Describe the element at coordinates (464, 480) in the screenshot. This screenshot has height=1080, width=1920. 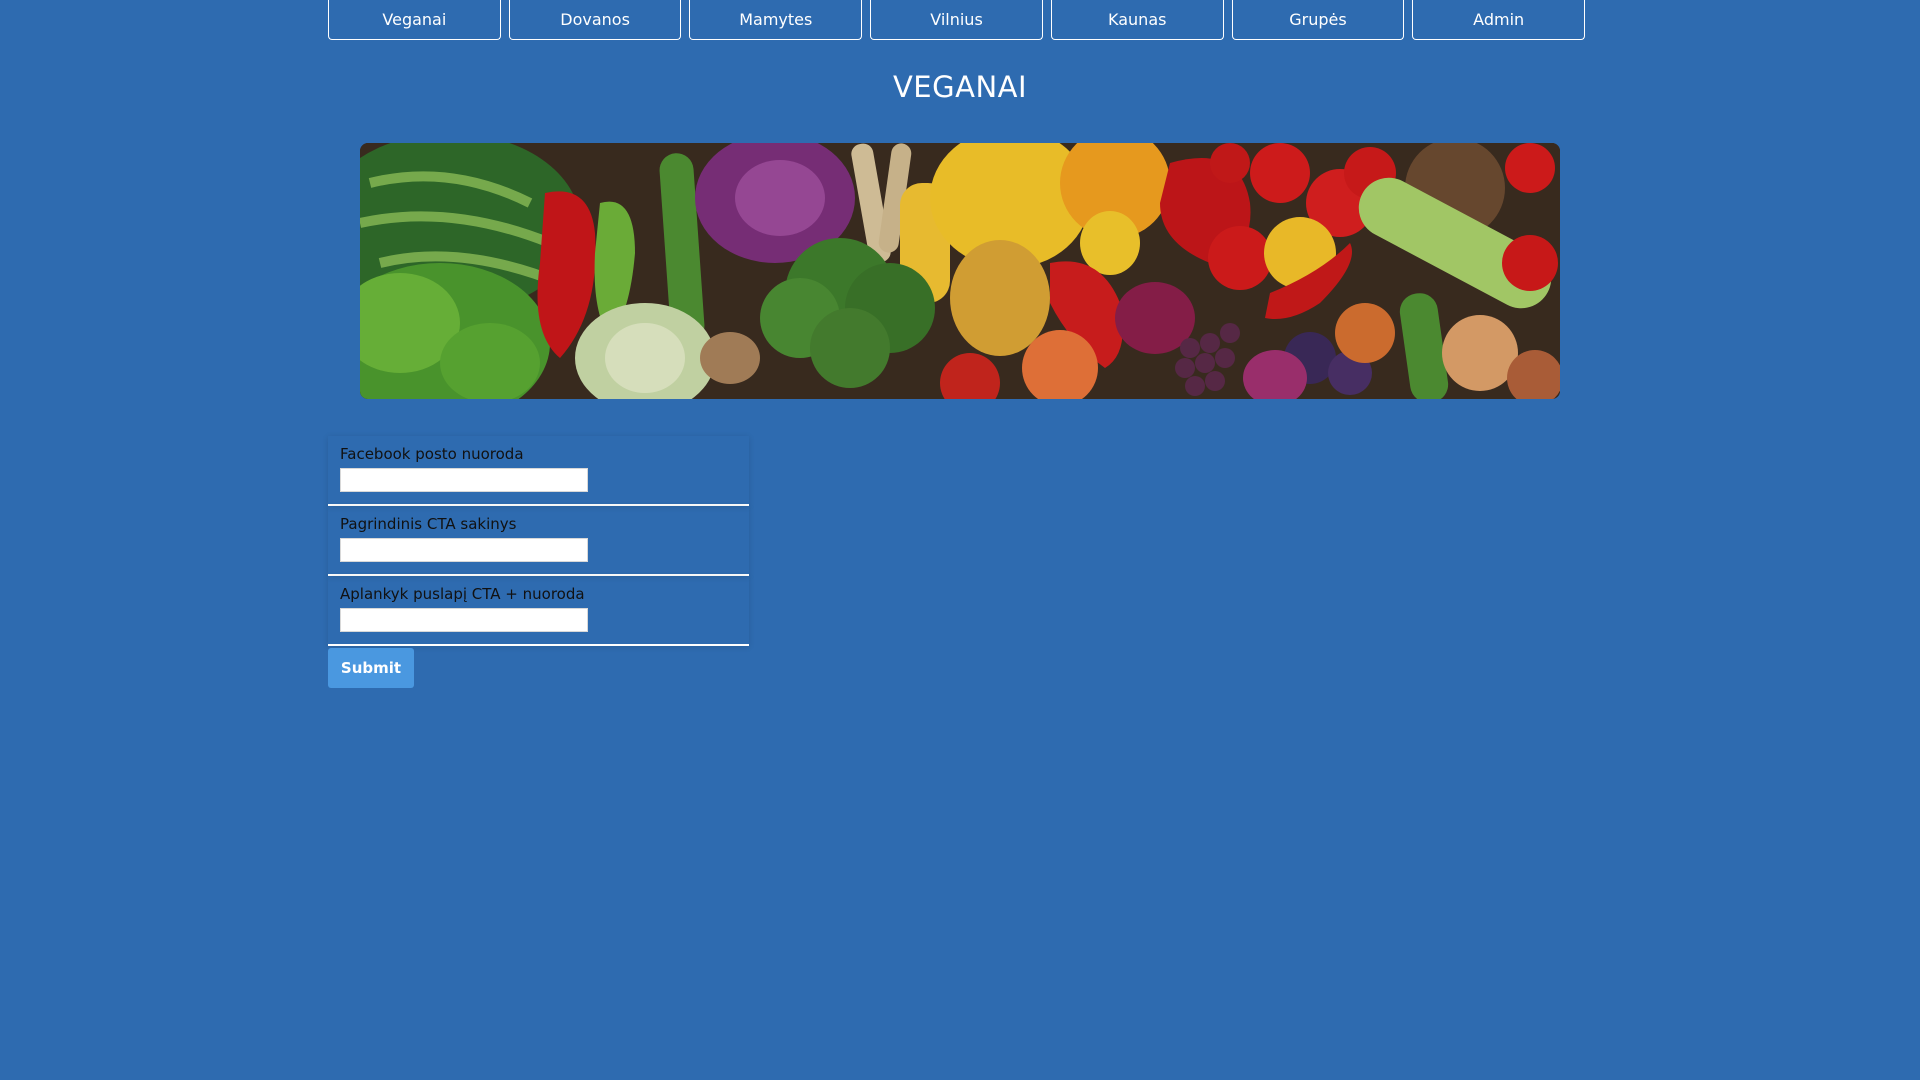
I see `facebook-post-link-input` at that location.